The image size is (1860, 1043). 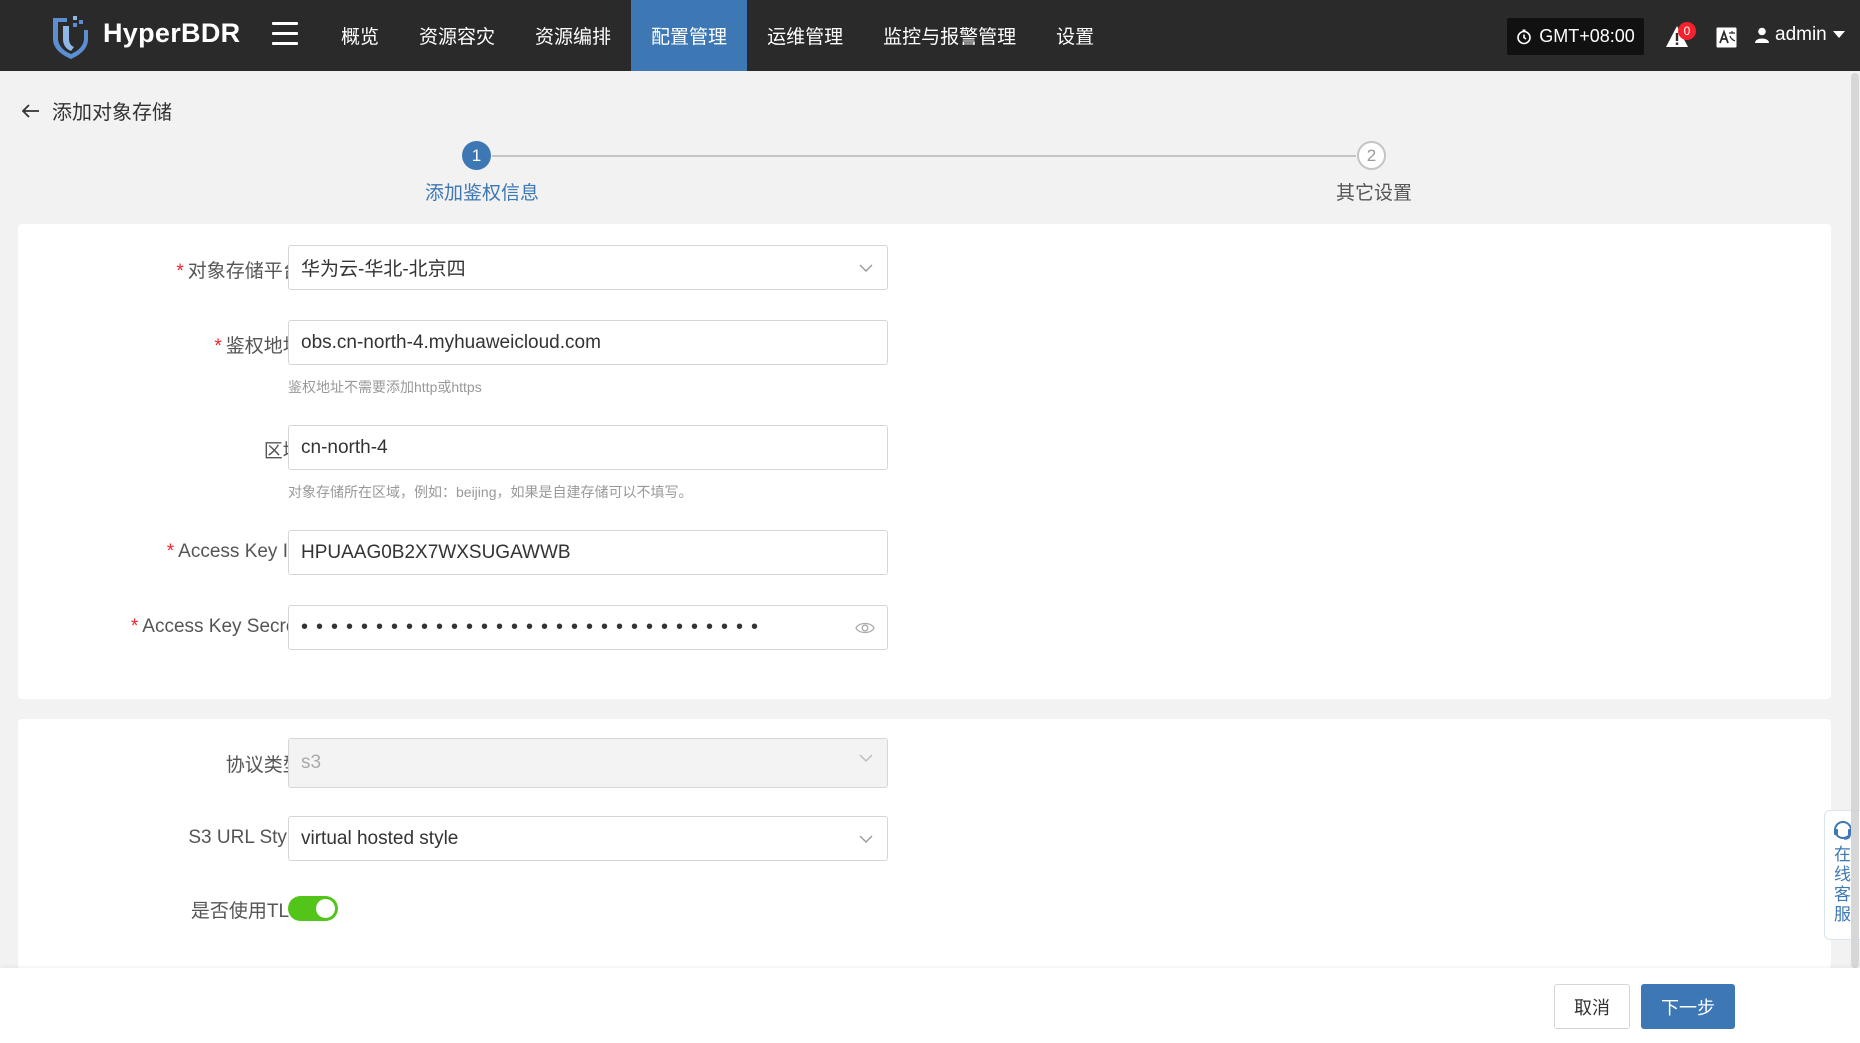 I want to click on nav-item-config: 配置管理, so click(x=689, y=35).